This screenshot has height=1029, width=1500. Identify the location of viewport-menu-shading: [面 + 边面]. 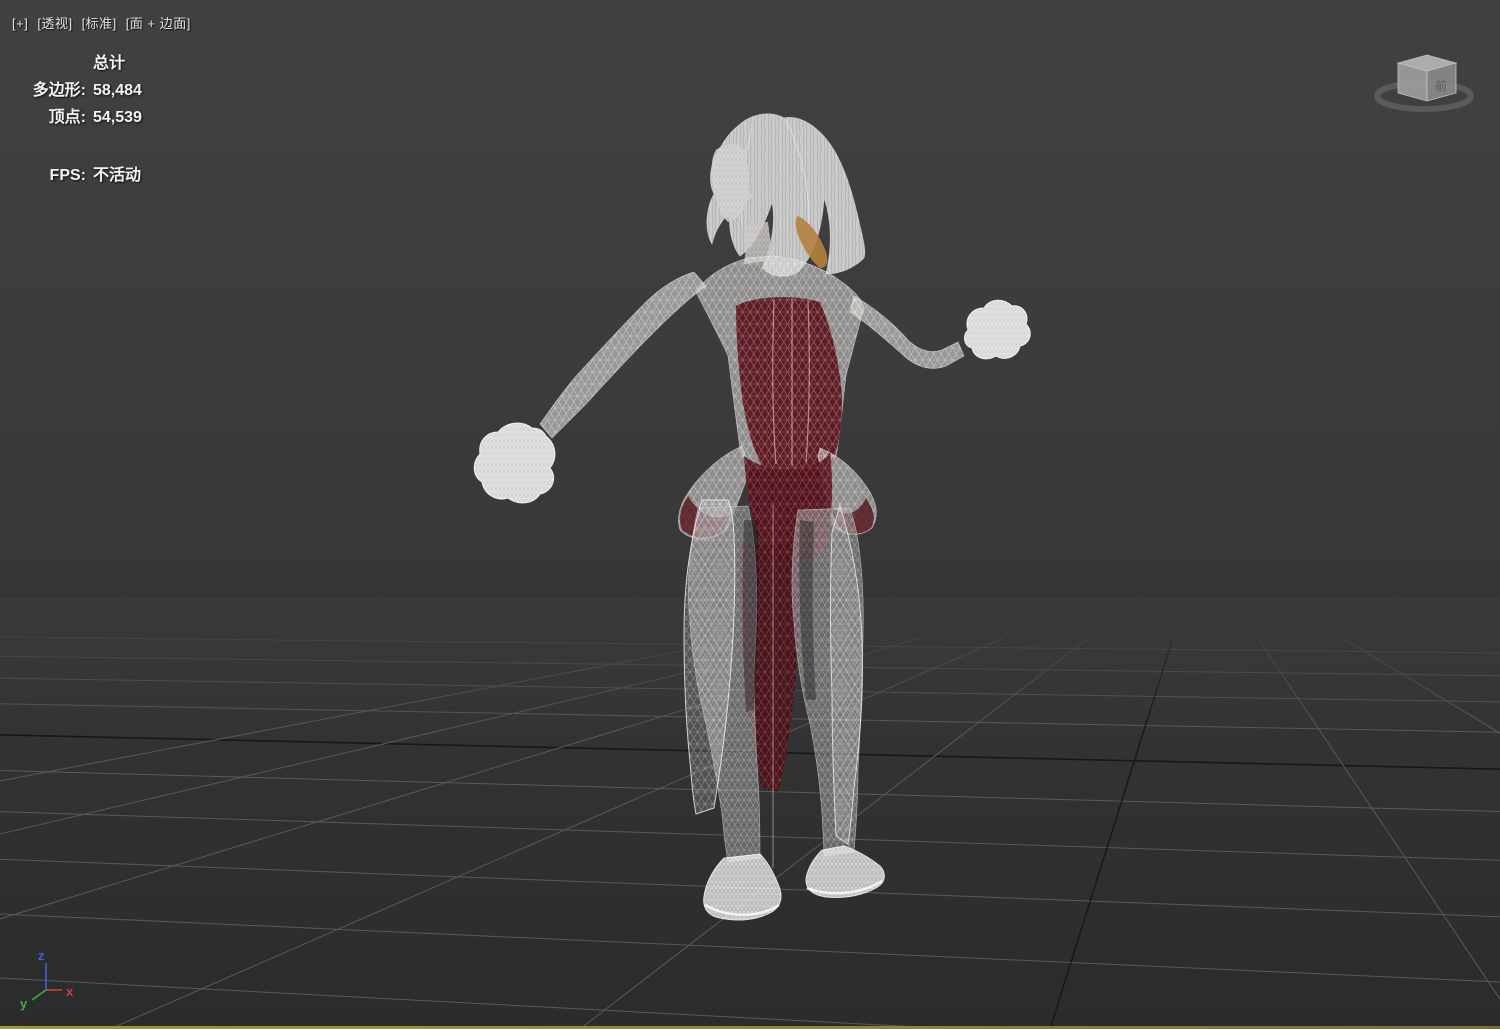
(158, 23).